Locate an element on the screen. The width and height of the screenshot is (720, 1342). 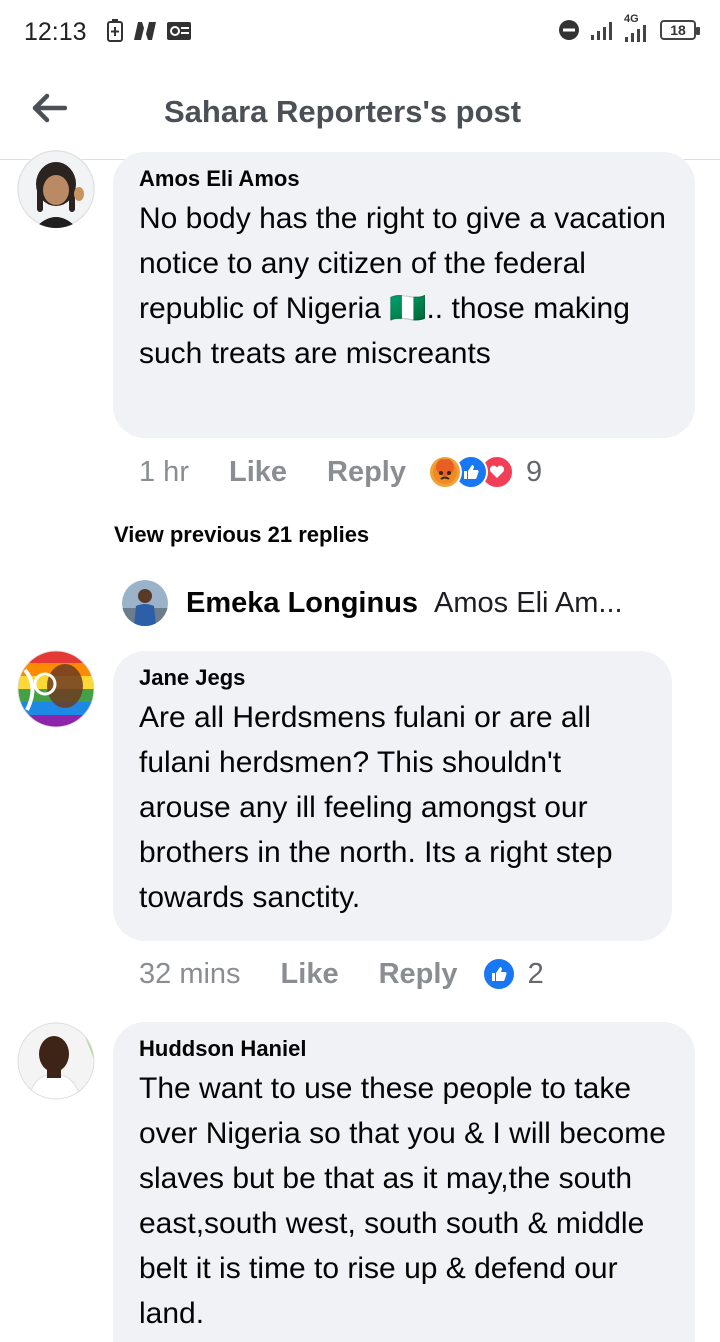
reaction-count: 9 is located at coordinates (534, 471).